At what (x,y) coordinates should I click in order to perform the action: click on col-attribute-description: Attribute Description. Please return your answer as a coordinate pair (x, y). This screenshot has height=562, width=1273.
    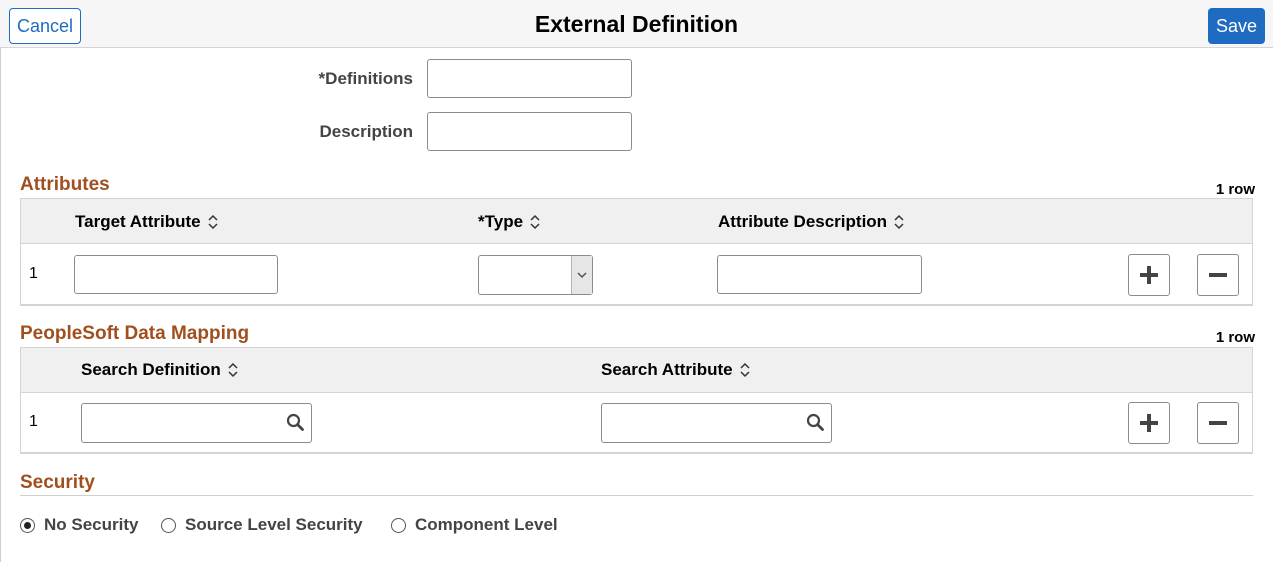
    Looking at the image, I should click on (811, 222).